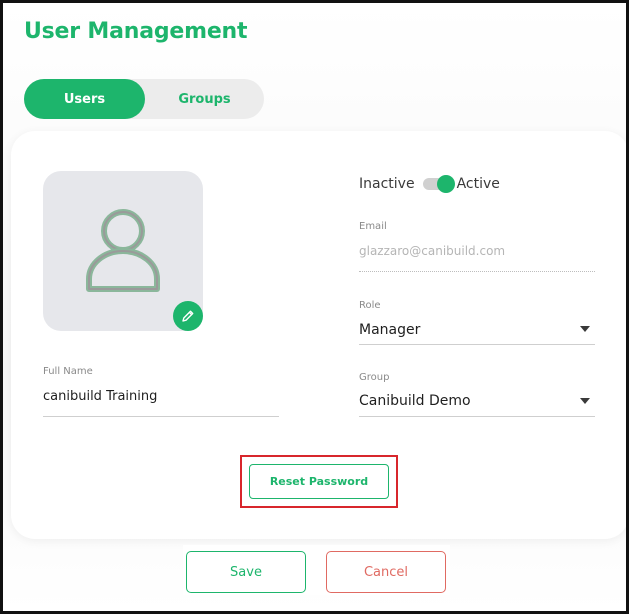  What do you see at coordinates (386, 572) in the screenshot?
I see `cancel-button: Cancel` at bounding box center [386, 572].